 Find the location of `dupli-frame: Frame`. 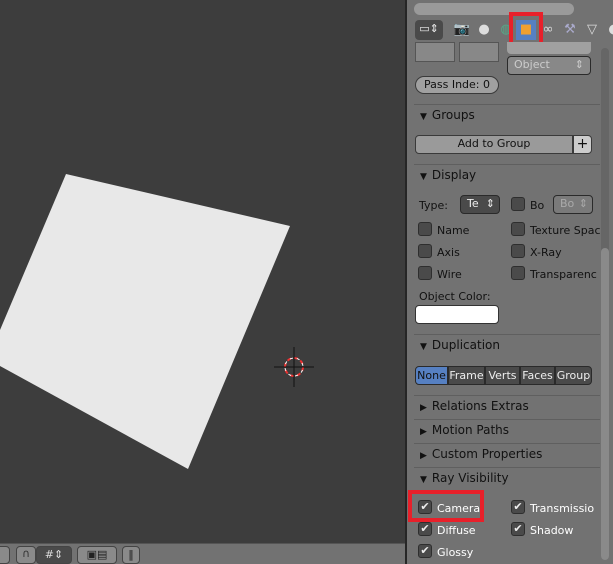

dupli-frame: Frame is located at coordinates (466, 375).